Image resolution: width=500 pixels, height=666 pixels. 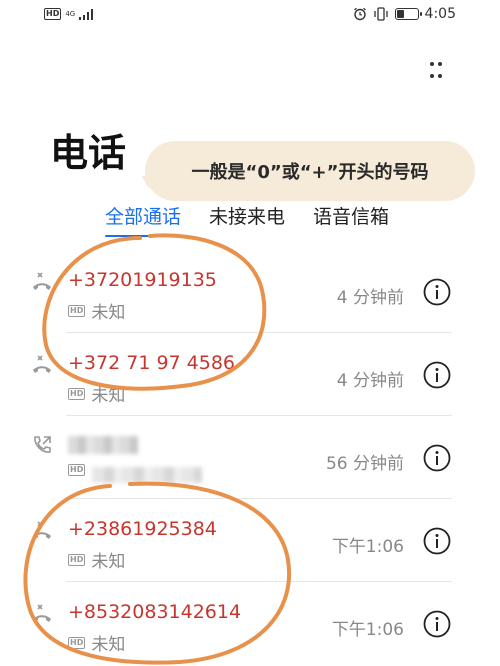 I want to click on call-number: +372 71 97 4586, so click(x=152, y=363).